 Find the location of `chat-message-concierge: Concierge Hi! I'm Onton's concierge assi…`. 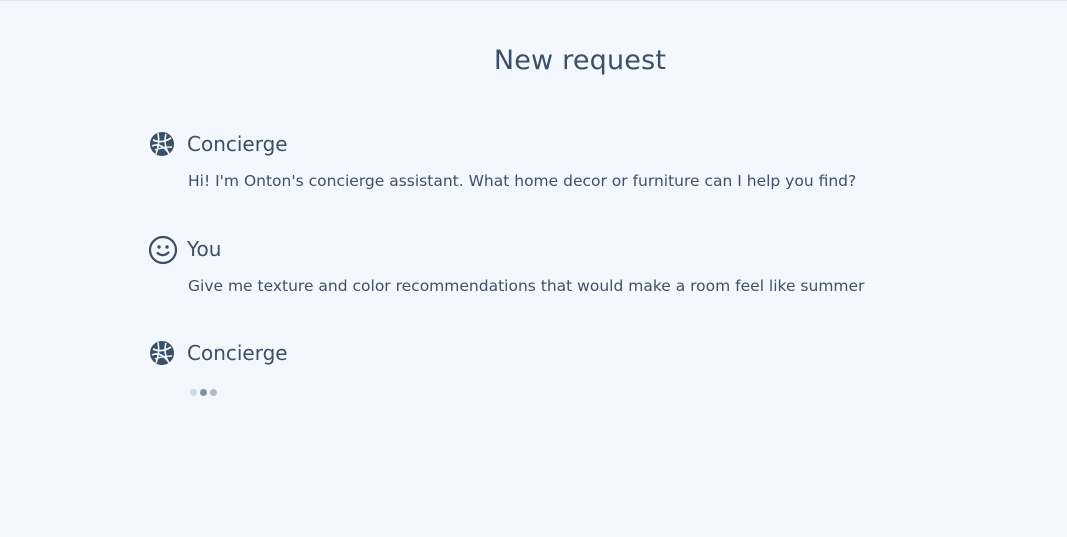

chat-message-concierge: Concierge Hi! I'm Onton's concierge assi… is located at coordinates (502, 159).